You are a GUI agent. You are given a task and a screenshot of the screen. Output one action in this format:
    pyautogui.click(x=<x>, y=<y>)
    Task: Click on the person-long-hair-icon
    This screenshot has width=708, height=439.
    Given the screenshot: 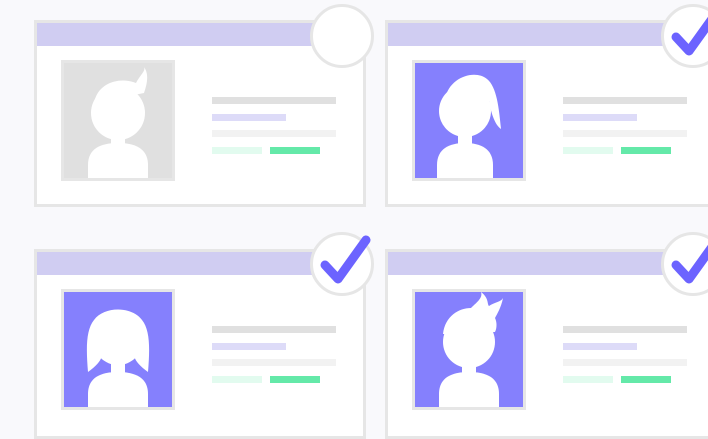 What is the action you would take?
    pyautogui.click(x=118, y=349)
    